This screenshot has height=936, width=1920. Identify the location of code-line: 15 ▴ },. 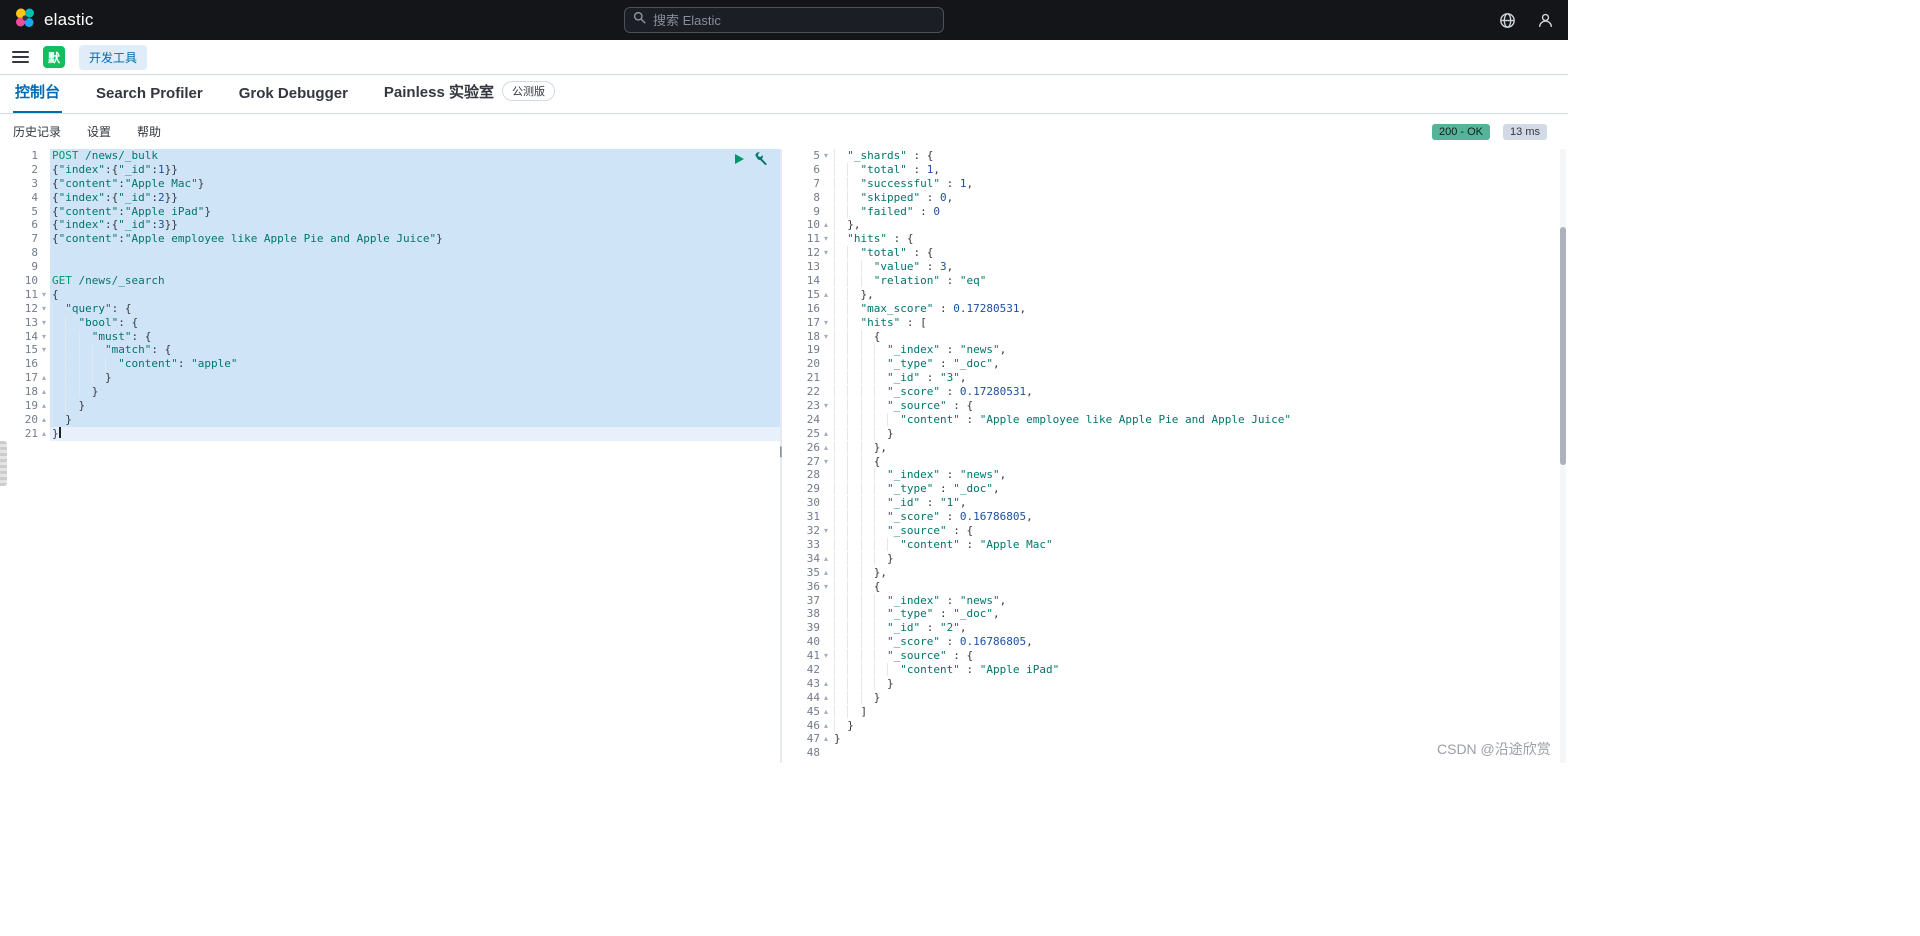
(1175, 294).